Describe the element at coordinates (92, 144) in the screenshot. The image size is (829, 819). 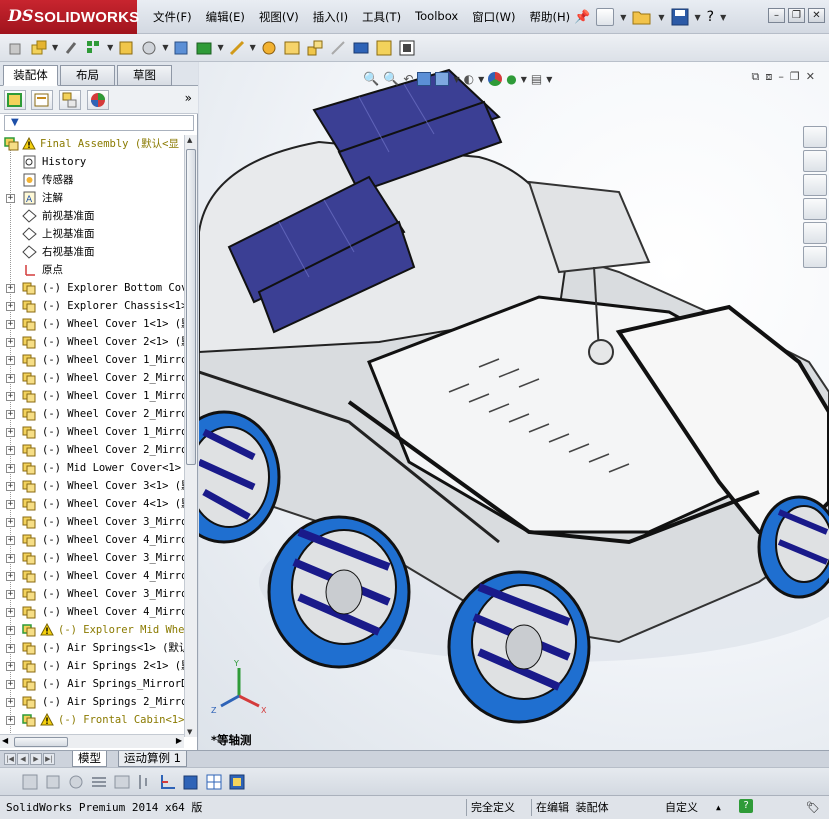
I see `tree-root-assembly: Final Assembly (默认<显` at that location.